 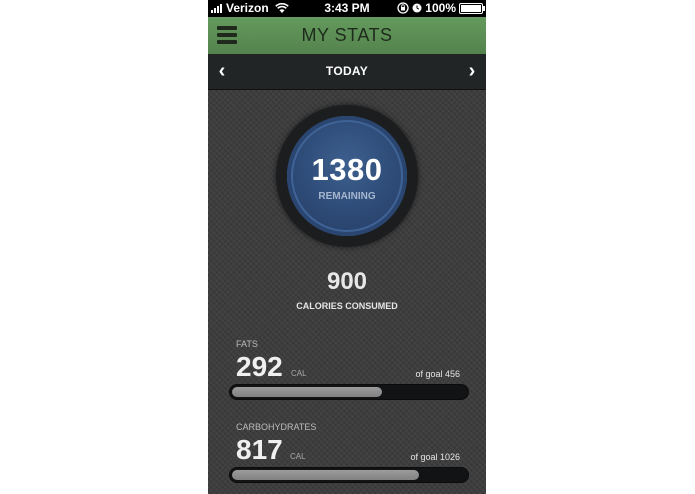 I want to click on remaining-calories-value: 1380, so click(x=347, y=169).